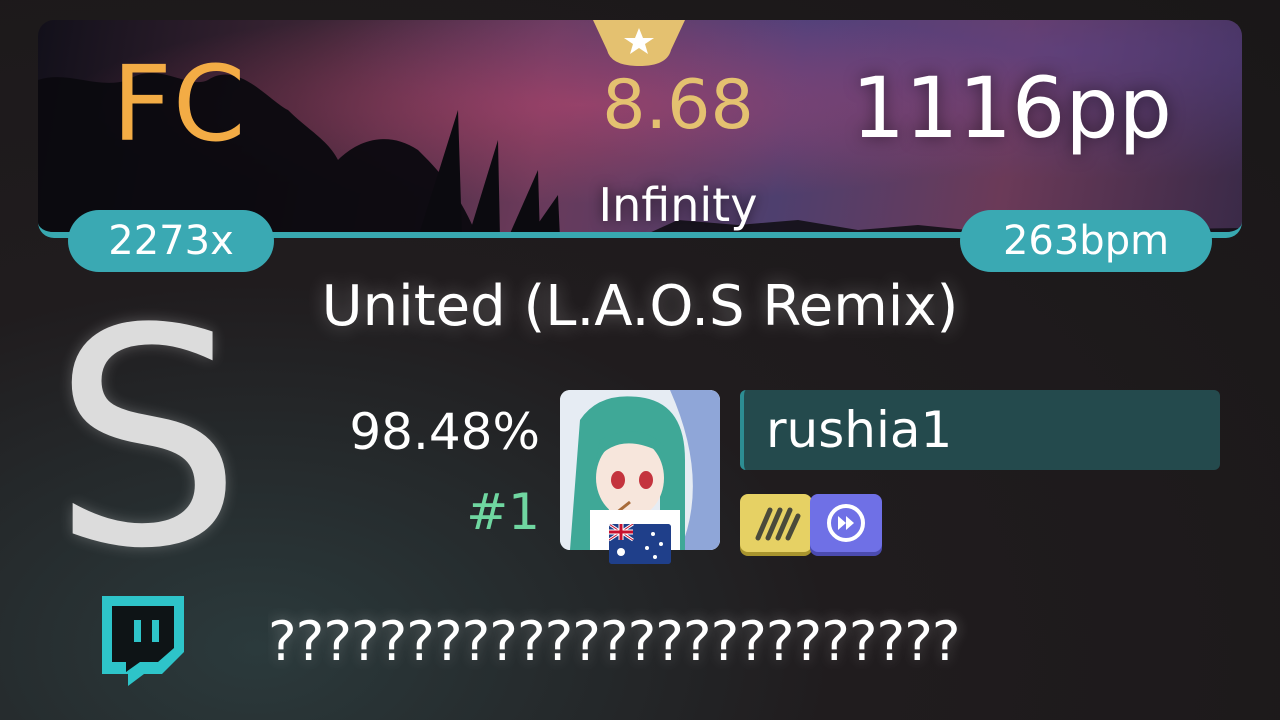 The image size is (1280, 720). What do you see at coordinates (1086, 241) in the screenshot?
I see `bpm-badge: 263bpm` at bounding box center [1086, 241].